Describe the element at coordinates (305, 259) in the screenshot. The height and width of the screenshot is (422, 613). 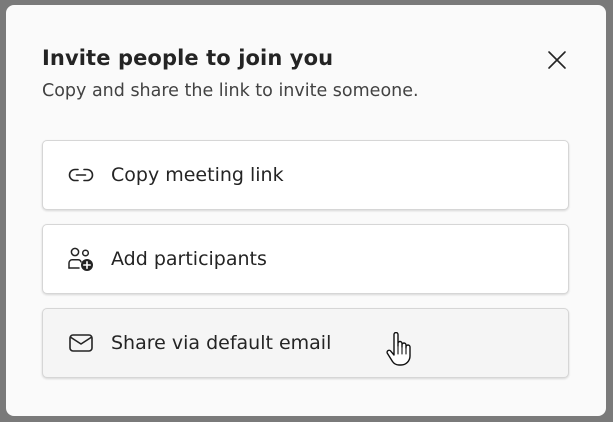
I see `add-participants-button: Add participants` at that location.